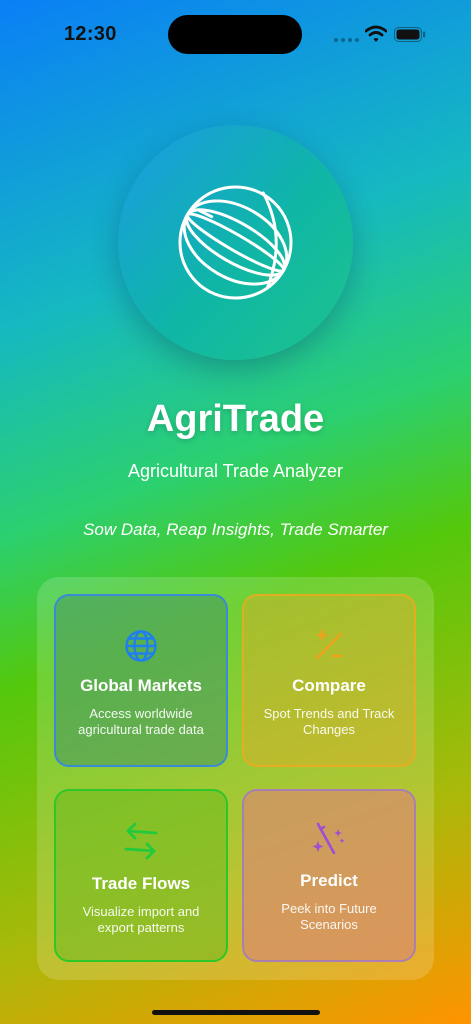 The height and width of the screenshot is (1024, 471). Describe the element at coordinates (329, 685) in the screenshot. I see `card-title: Compare` at that location.